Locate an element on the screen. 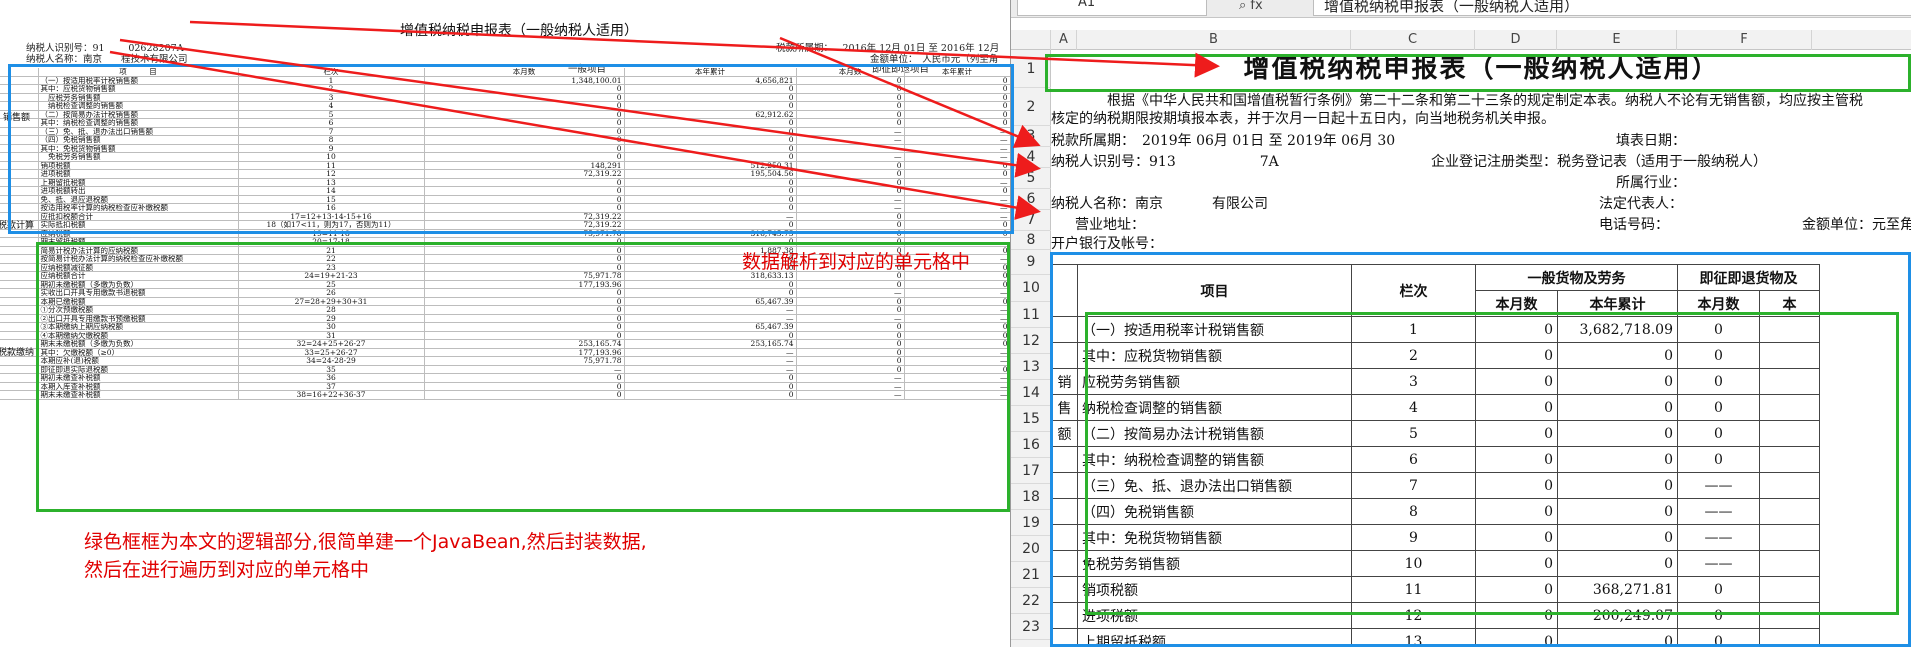 Image resolution: width=1911 pixels, height=647 pixels. row-header-23: 23 is located at coordinates (1031, 627).